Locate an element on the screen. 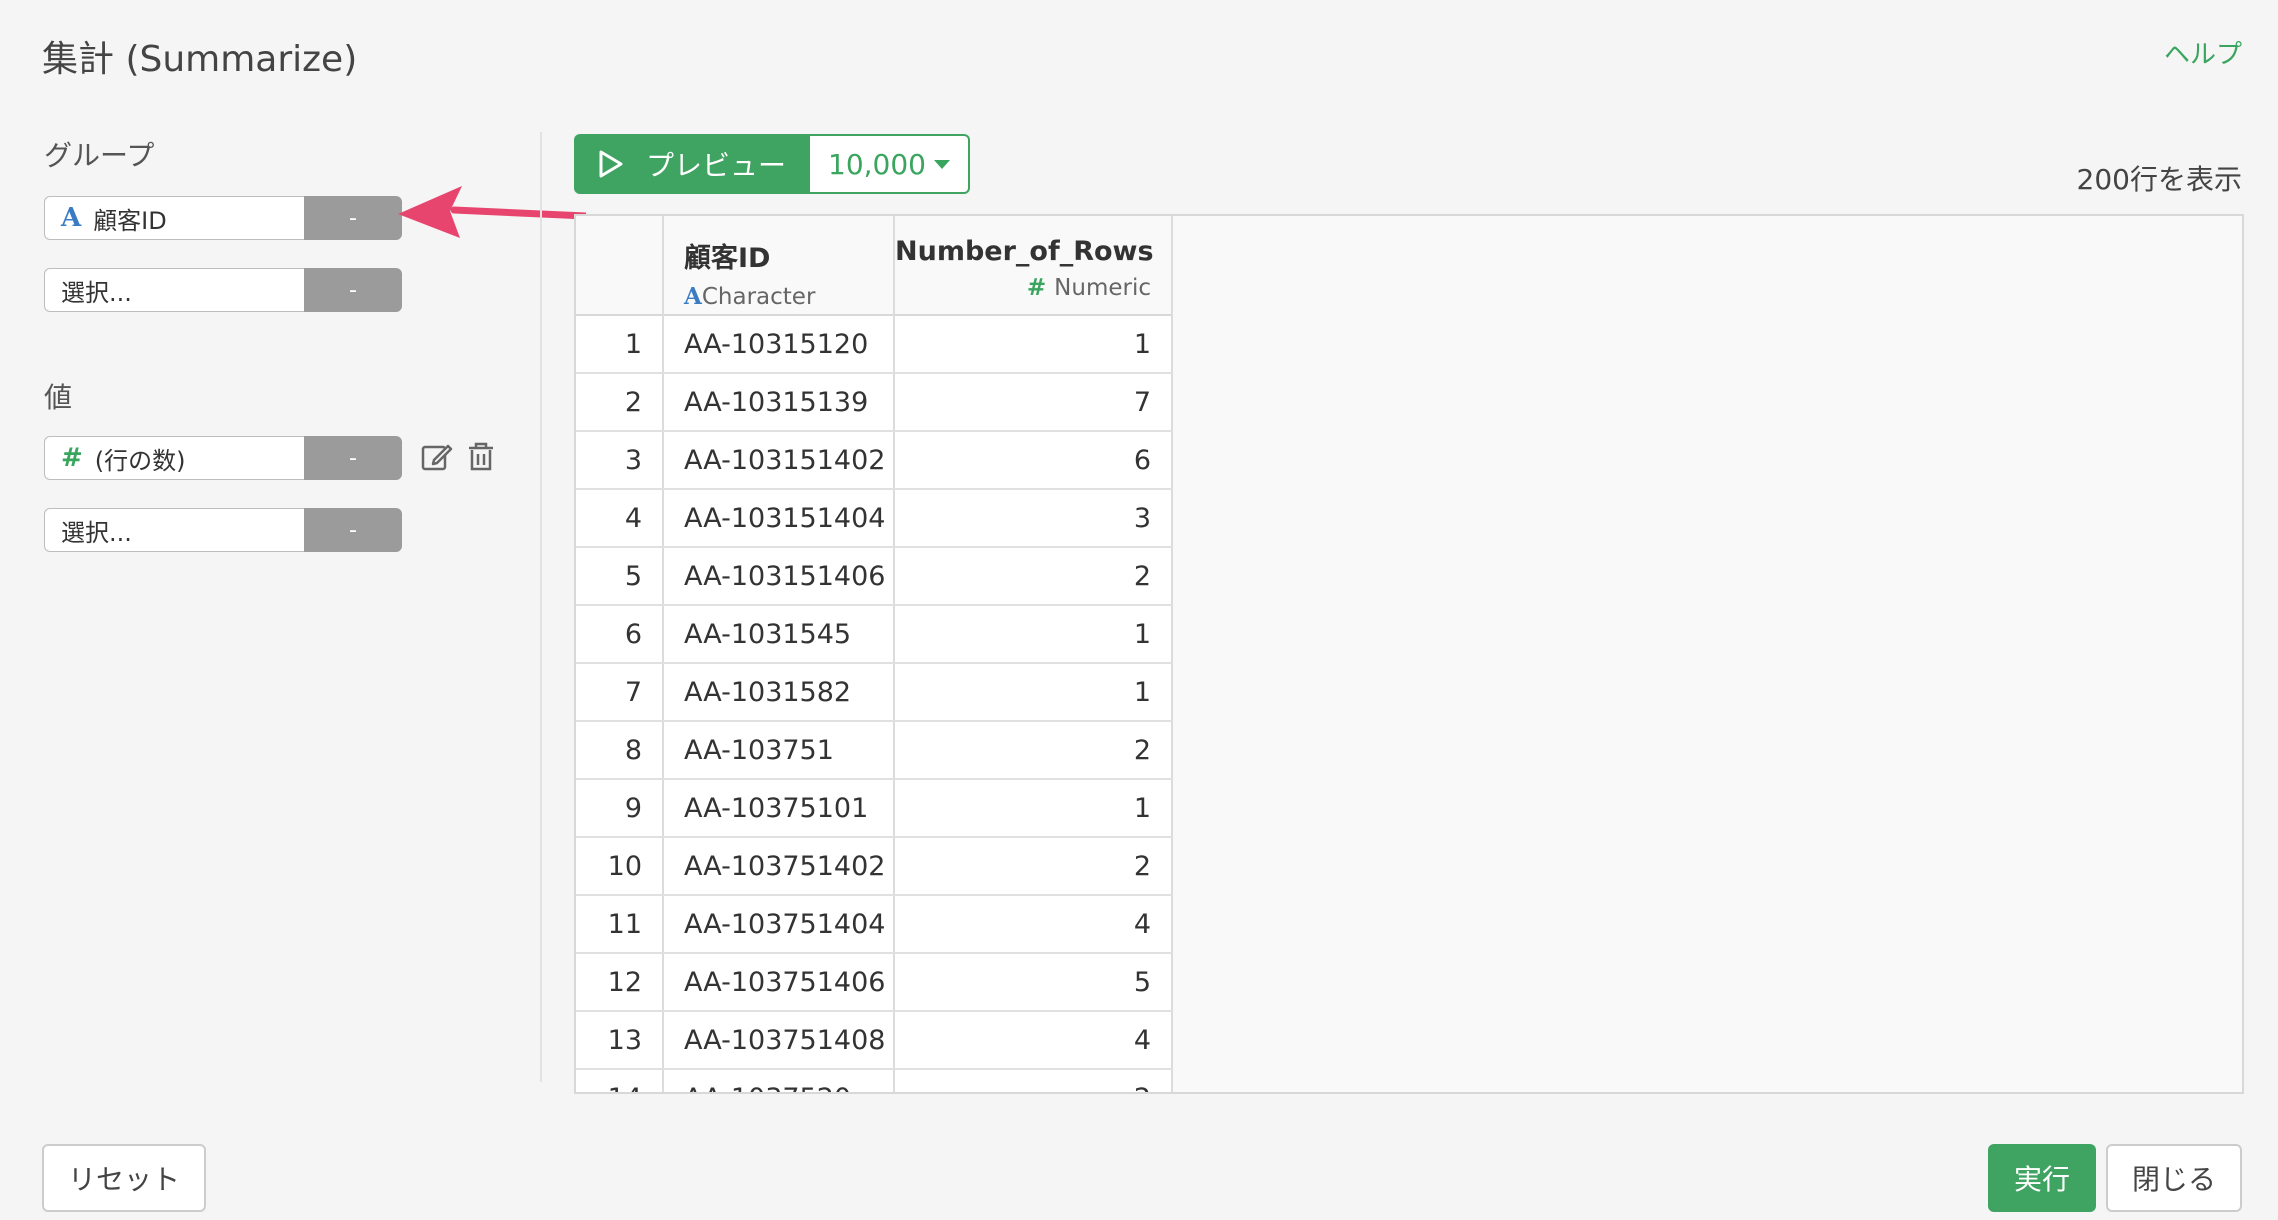  close-button: 閉じる is located at coordinates (2174, 1178).